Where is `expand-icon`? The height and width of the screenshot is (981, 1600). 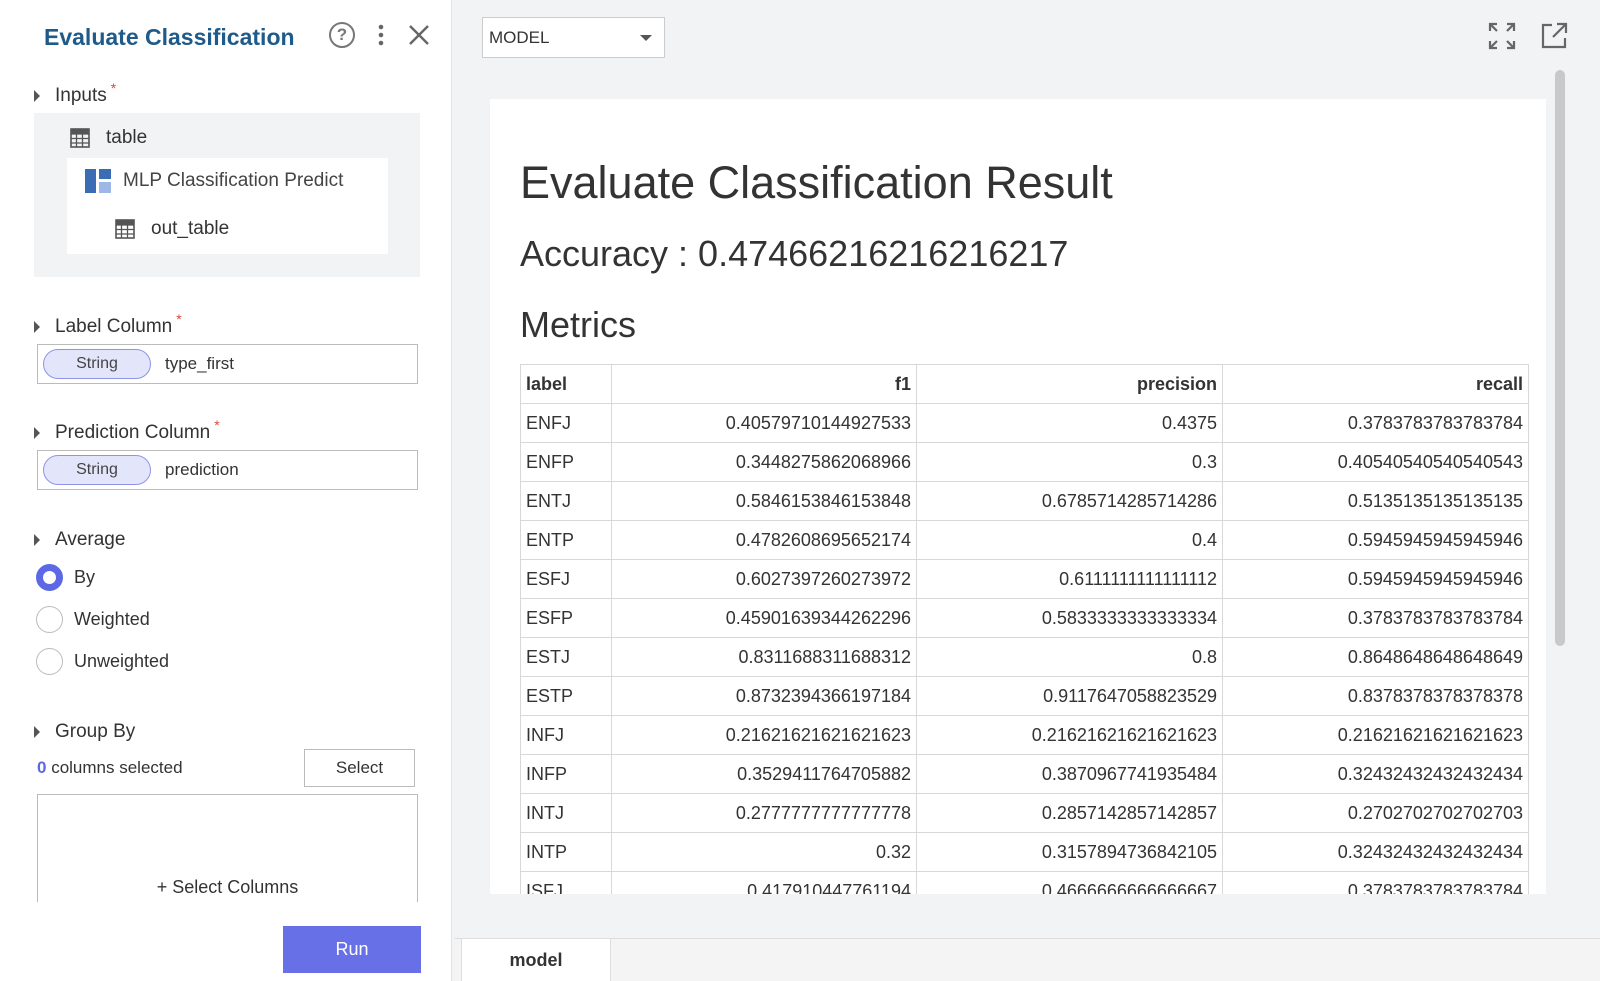
expand-icon is located at coordinates (1502, 36).